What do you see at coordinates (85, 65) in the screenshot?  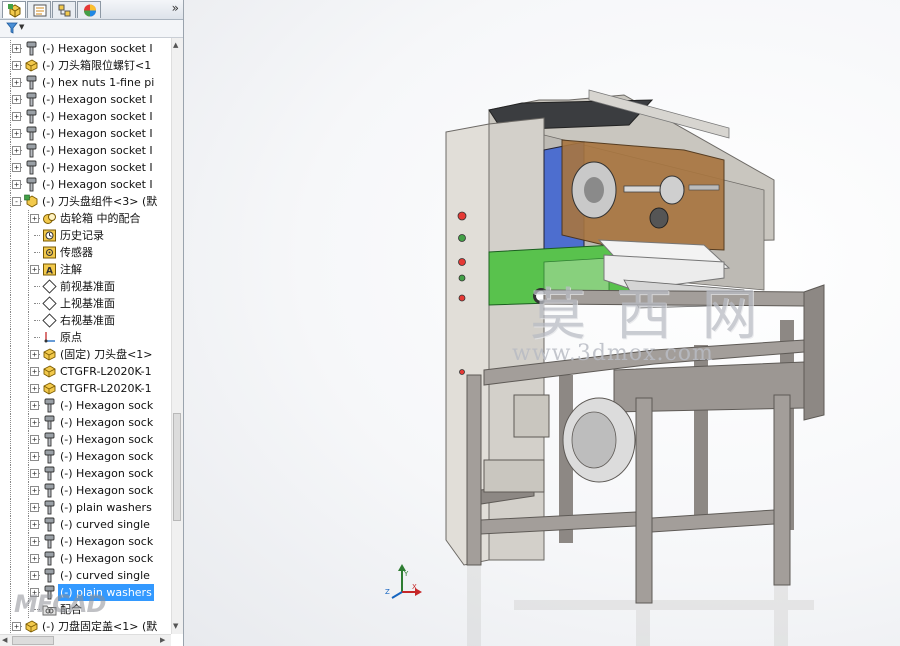 I see `tree-item: + (-) 刀头箱限位螺钉<1` at bounding box center [85, 65].